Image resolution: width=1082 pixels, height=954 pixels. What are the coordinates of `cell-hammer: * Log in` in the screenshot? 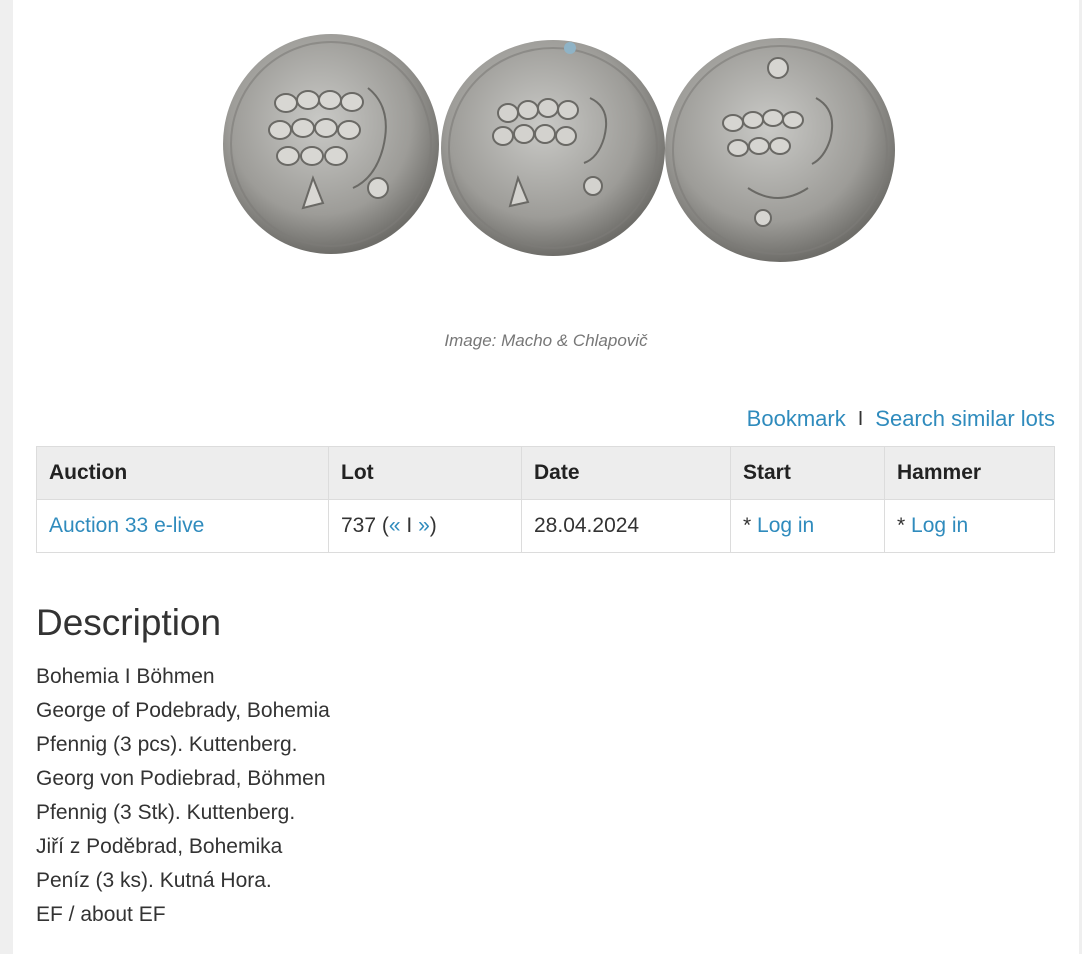 It's located at (969, 526).